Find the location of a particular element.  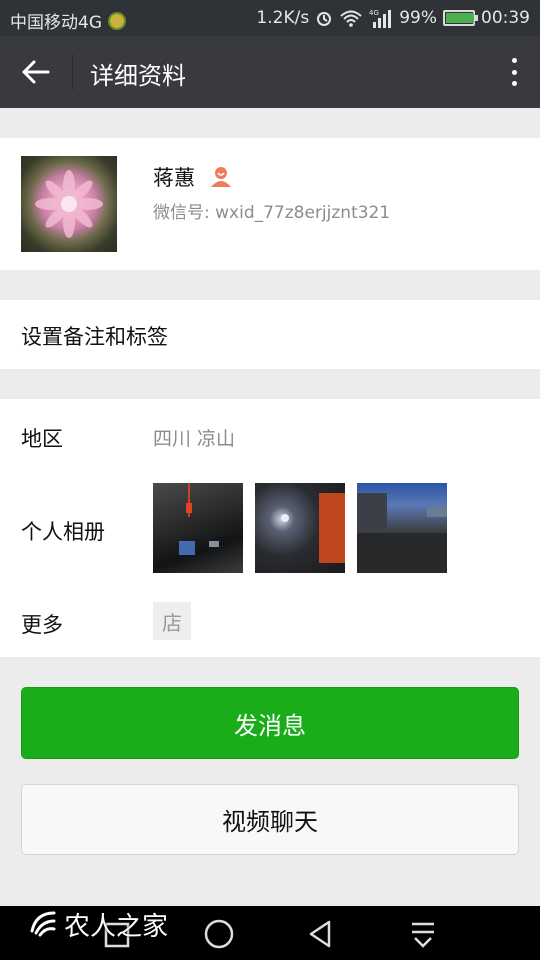

network-speed: 1.2K/s is located at coordinates (283, 18).